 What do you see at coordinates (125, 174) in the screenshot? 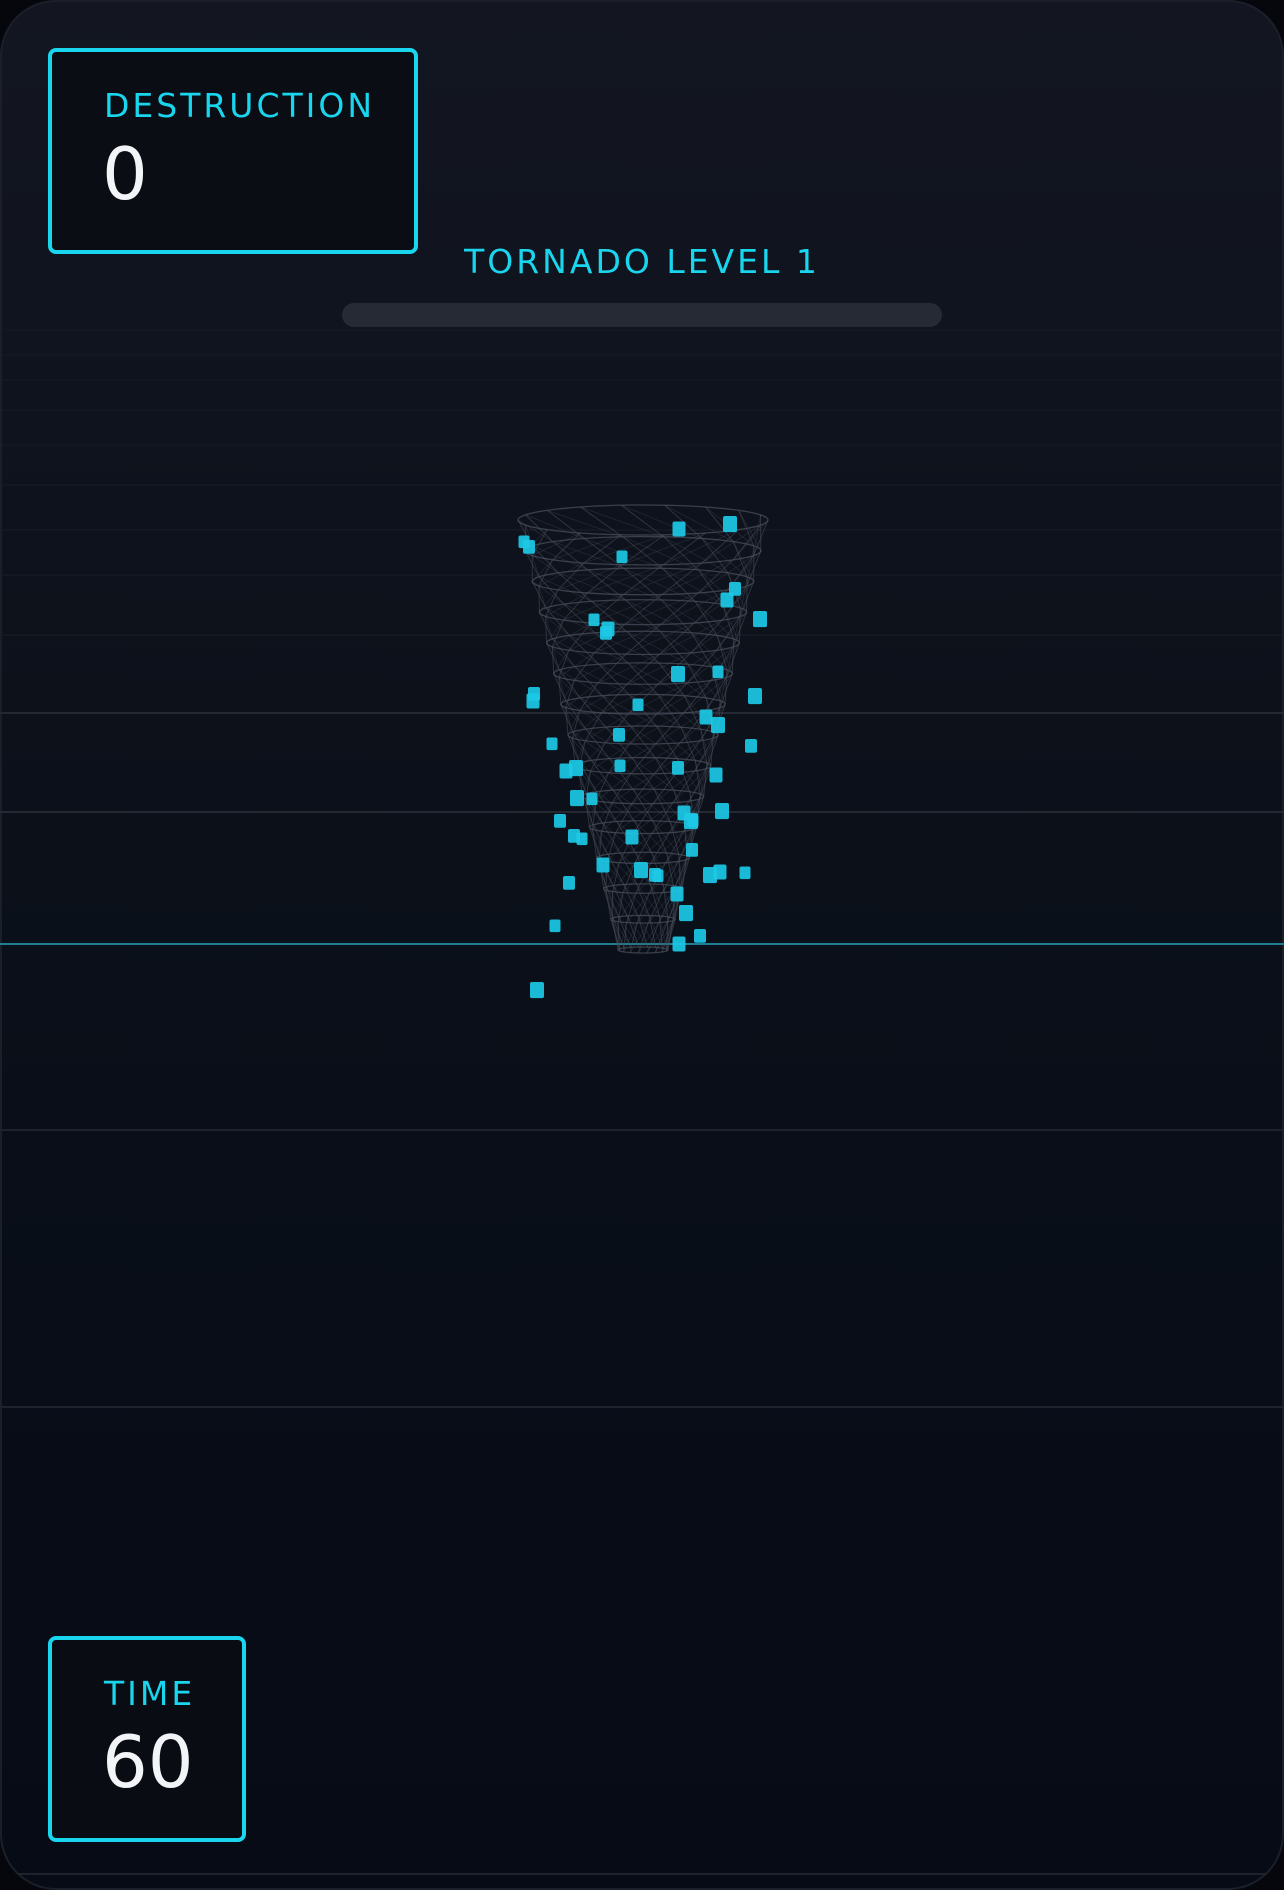
I see `destruction-score: 0` at bounding box center [125, 174].